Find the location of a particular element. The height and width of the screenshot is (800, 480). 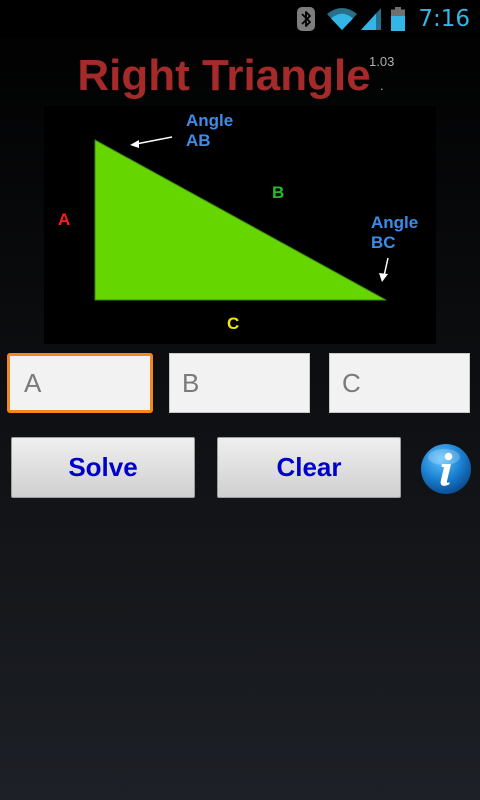

info-button is located at coordinates (446, 469).